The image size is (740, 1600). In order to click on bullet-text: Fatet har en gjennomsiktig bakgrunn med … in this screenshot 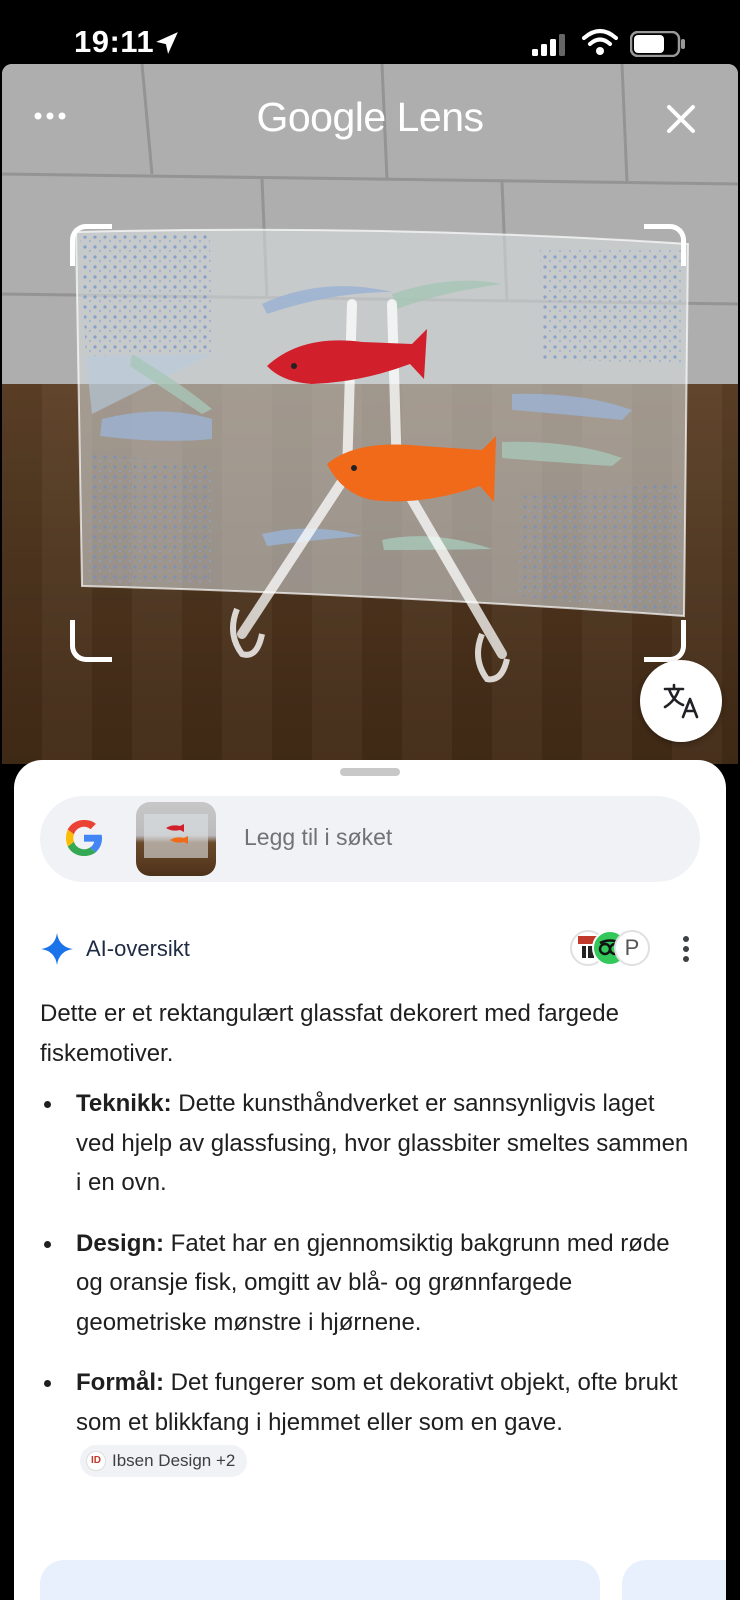, I will do `click(373, 1282)`.